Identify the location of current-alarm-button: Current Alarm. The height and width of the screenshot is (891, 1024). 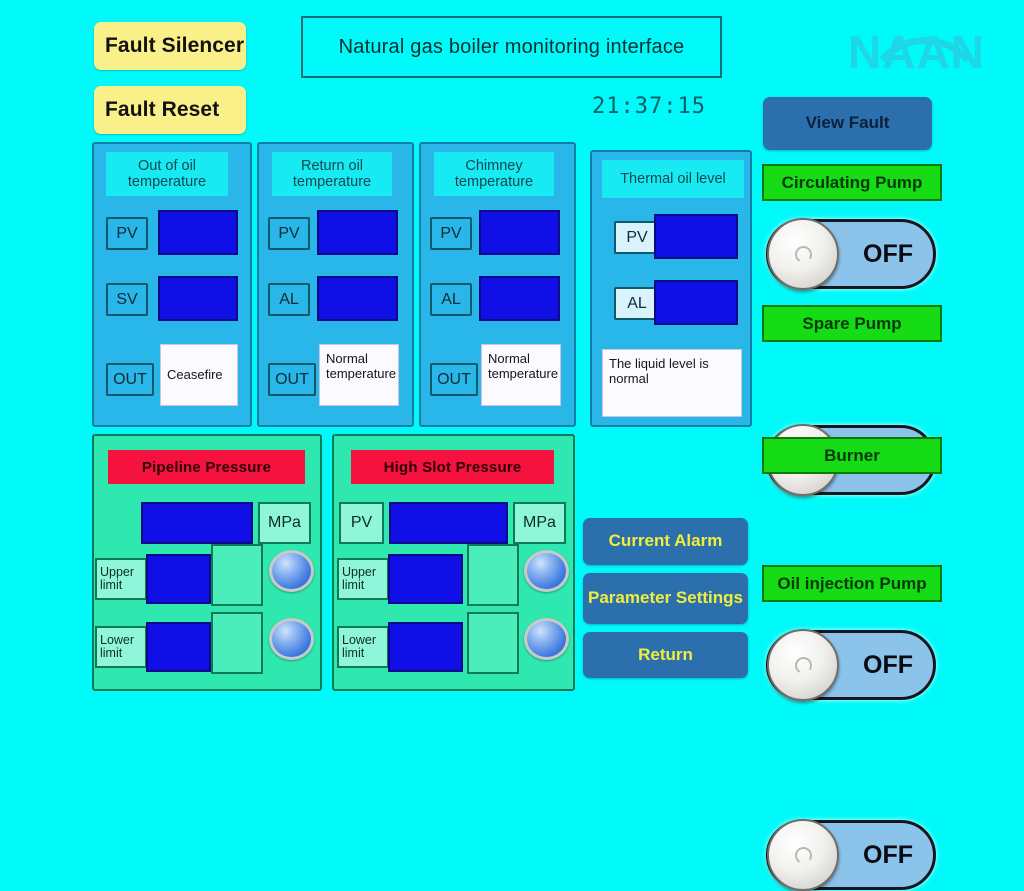
(665, 541).